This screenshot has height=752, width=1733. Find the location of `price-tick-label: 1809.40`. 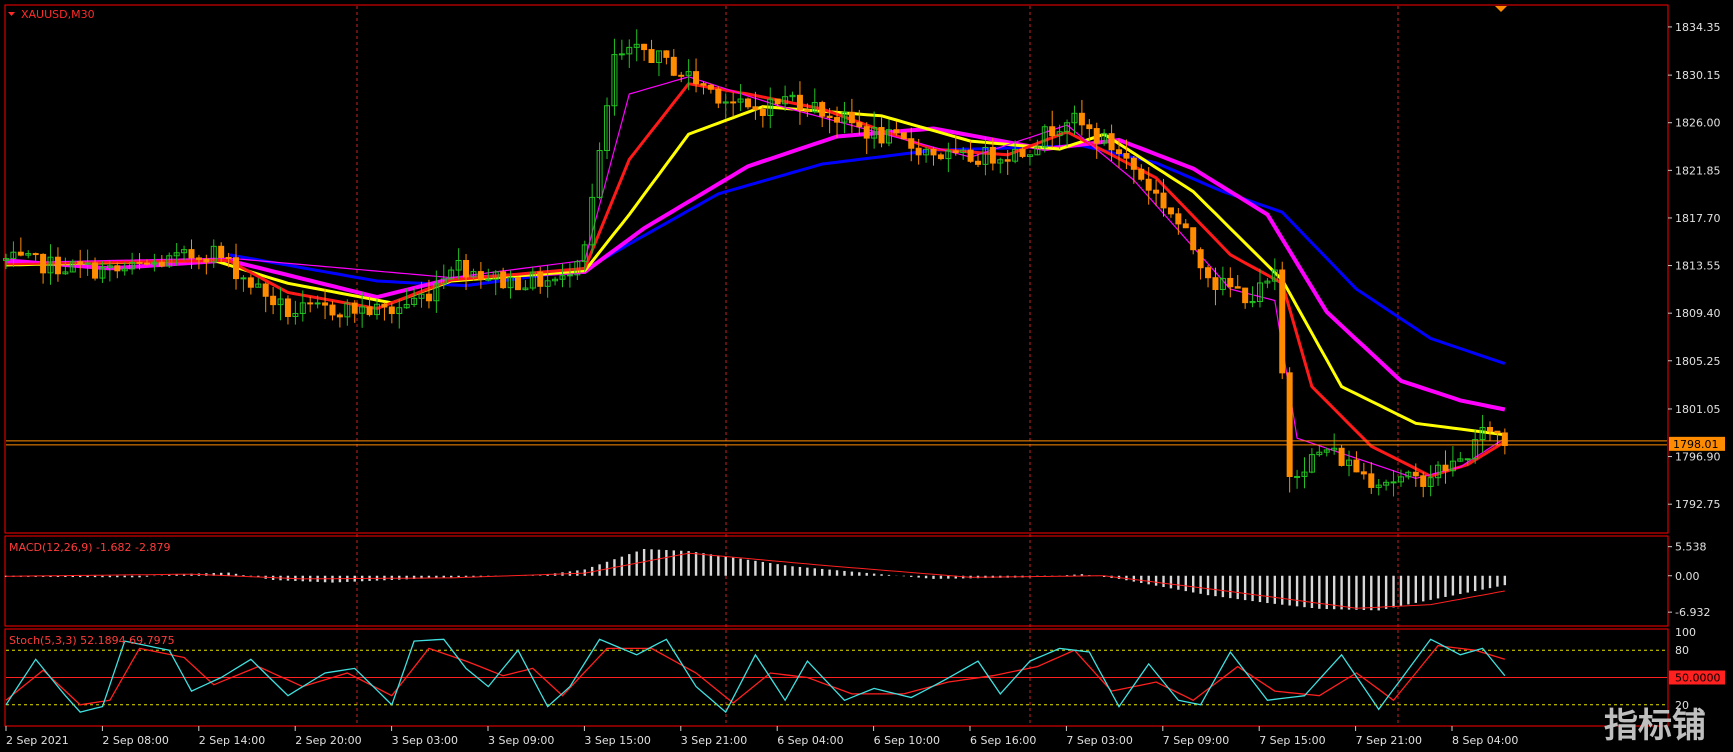

price-tick-label: 1809.40 is located at coordinates (1698, 313).